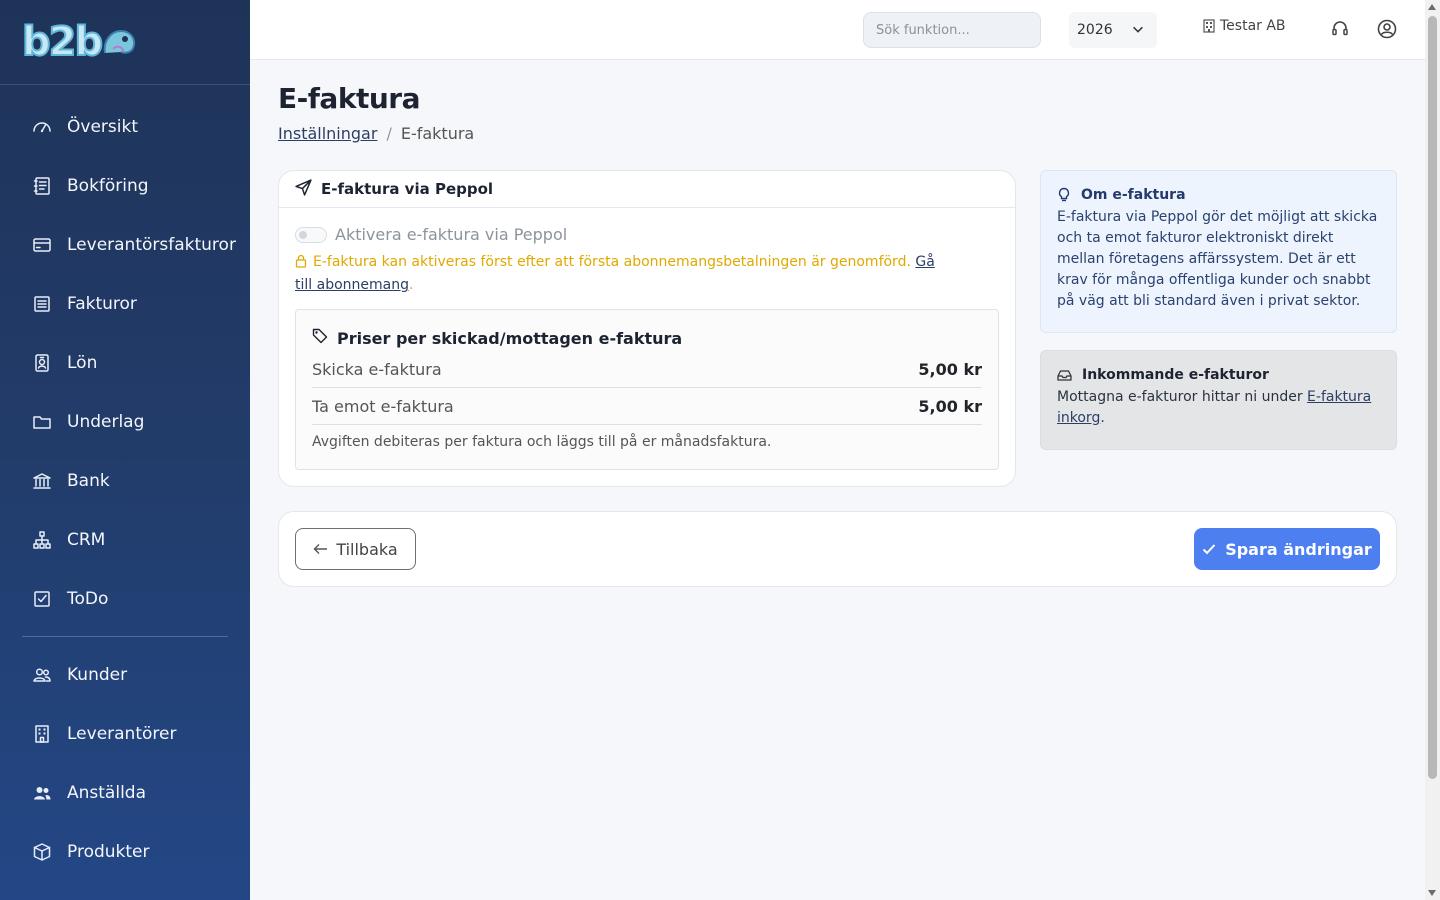  I want to click on sidebar-item-bokföring: Bokföring, so click(125, 185).